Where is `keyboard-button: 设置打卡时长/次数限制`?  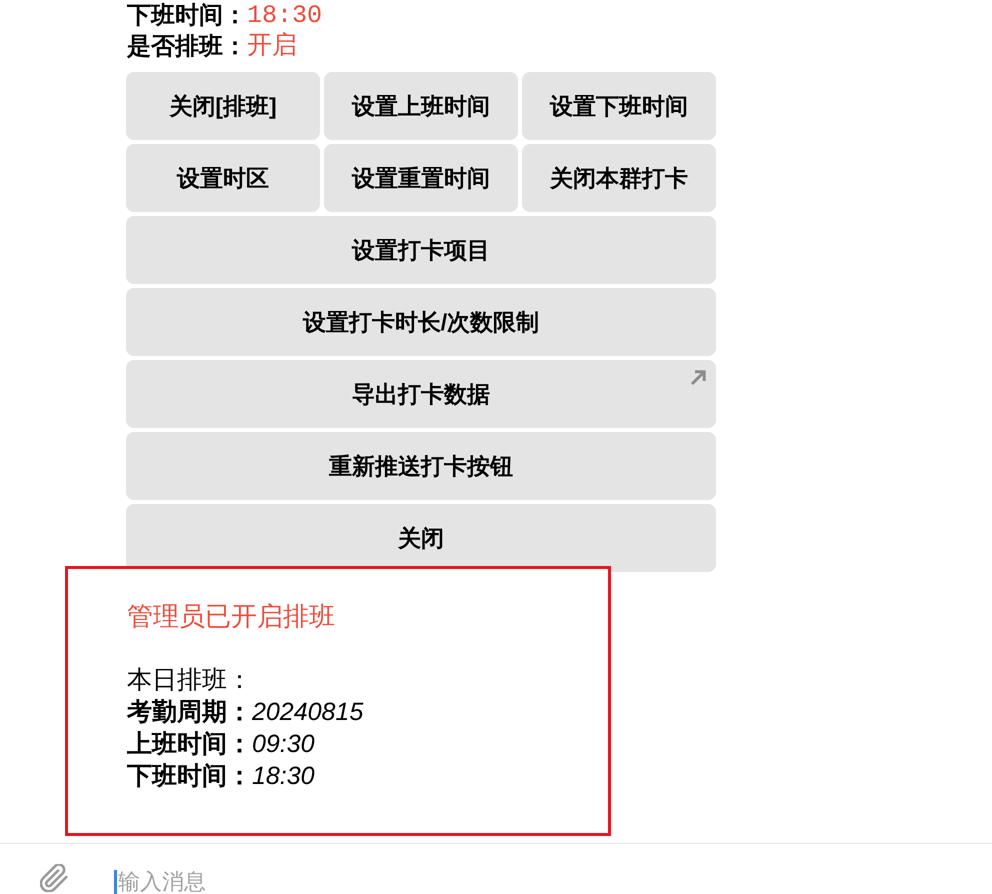 keyboard-button: 设置打卡时长/次数限制 is located at coordinates (421, 322).